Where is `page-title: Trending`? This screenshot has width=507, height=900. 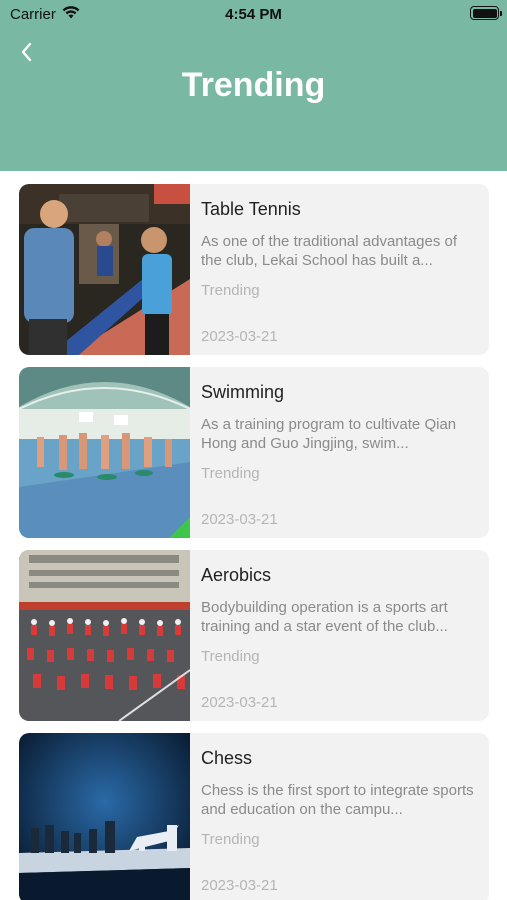
page-title: Trending is located at coordinates (253, 85).